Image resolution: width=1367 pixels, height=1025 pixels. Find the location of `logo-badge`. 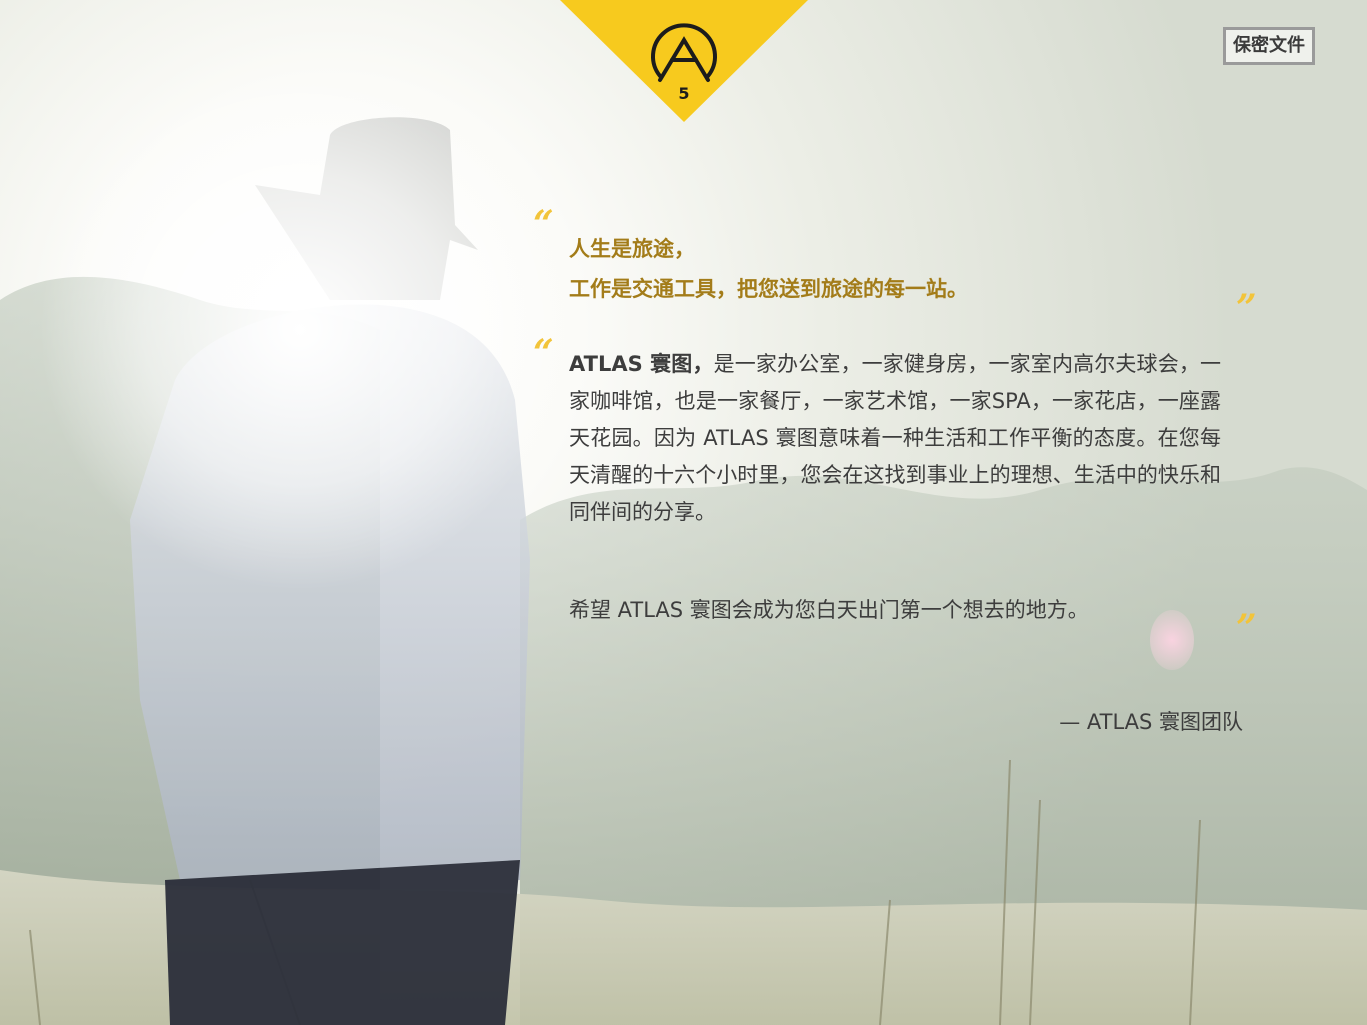

logo-badge is located at coordinates (684, 61).